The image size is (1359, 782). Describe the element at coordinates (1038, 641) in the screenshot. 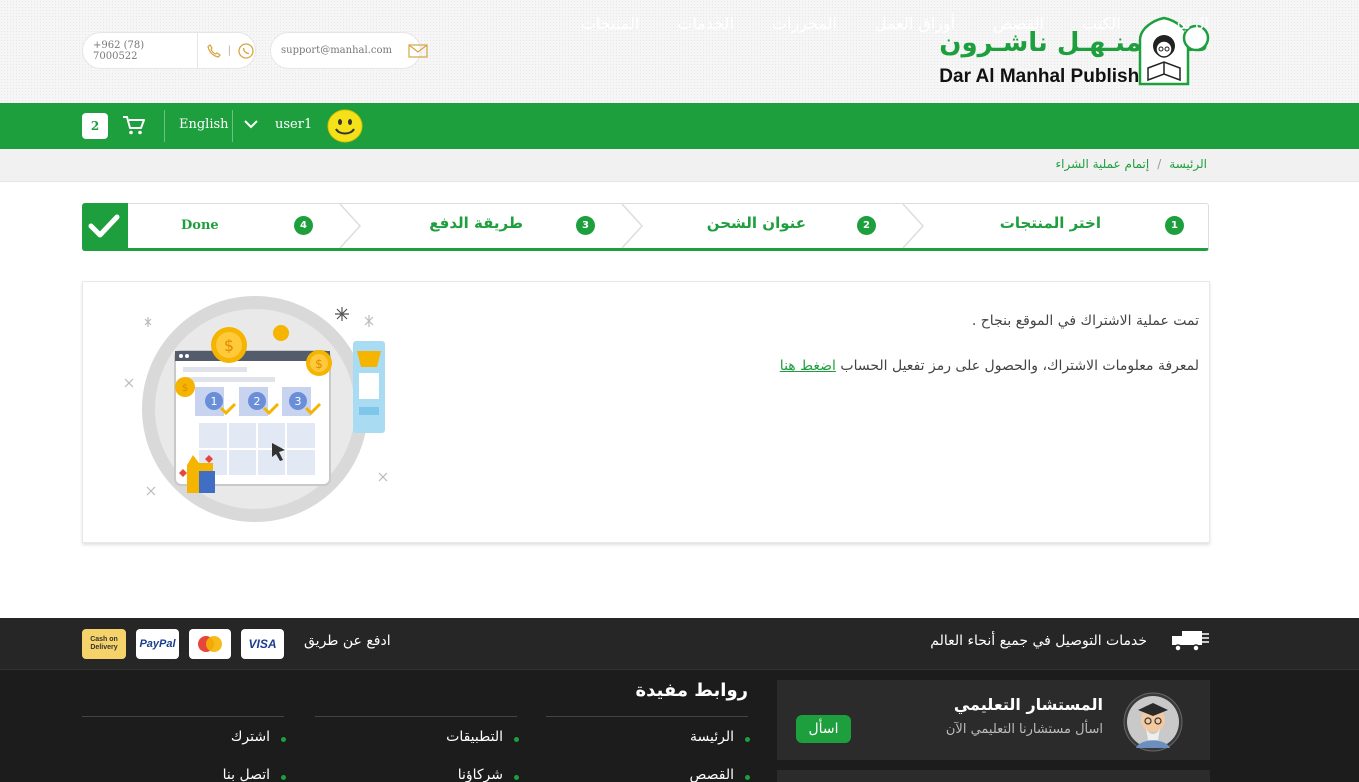

I see `shipping-text: خدمات التوصيل في جميع أنحاء العالم` at that location.